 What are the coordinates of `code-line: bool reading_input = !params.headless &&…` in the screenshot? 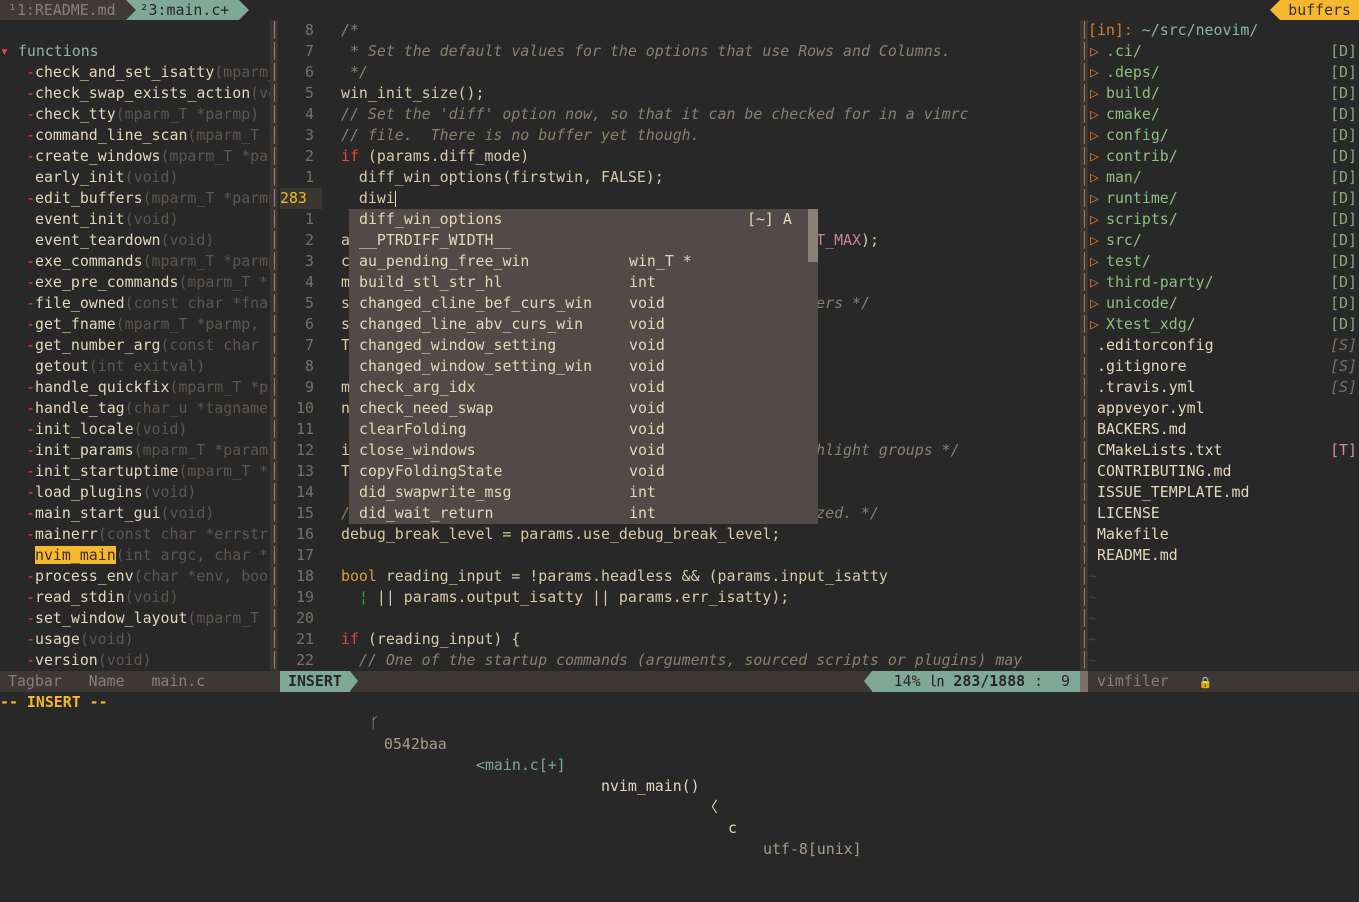 It's located at (710, 576).